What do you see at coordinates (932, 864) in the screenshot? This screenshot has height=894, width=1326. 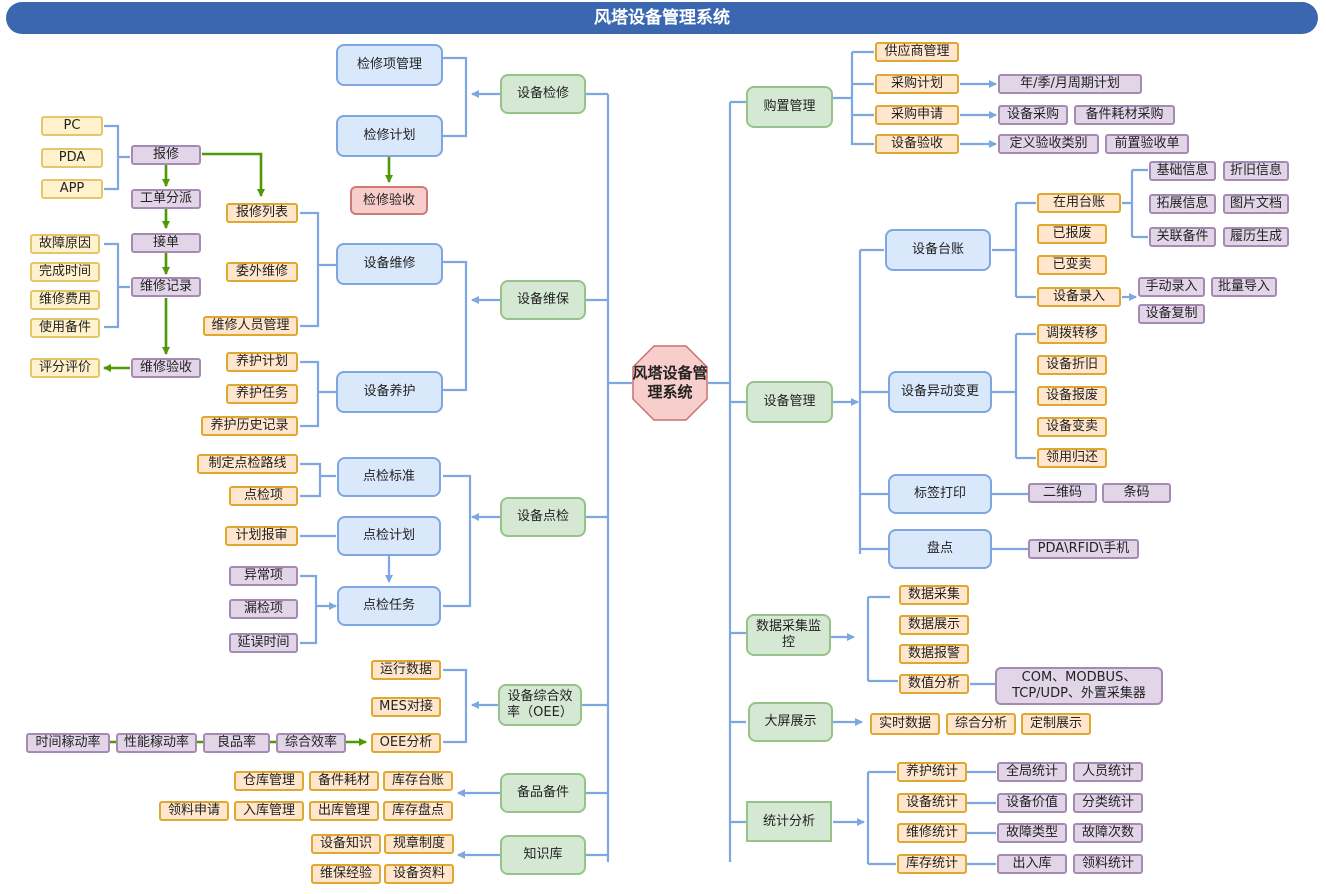 I see `stat-stock: 库存统计` at bounding box center [932, 864].